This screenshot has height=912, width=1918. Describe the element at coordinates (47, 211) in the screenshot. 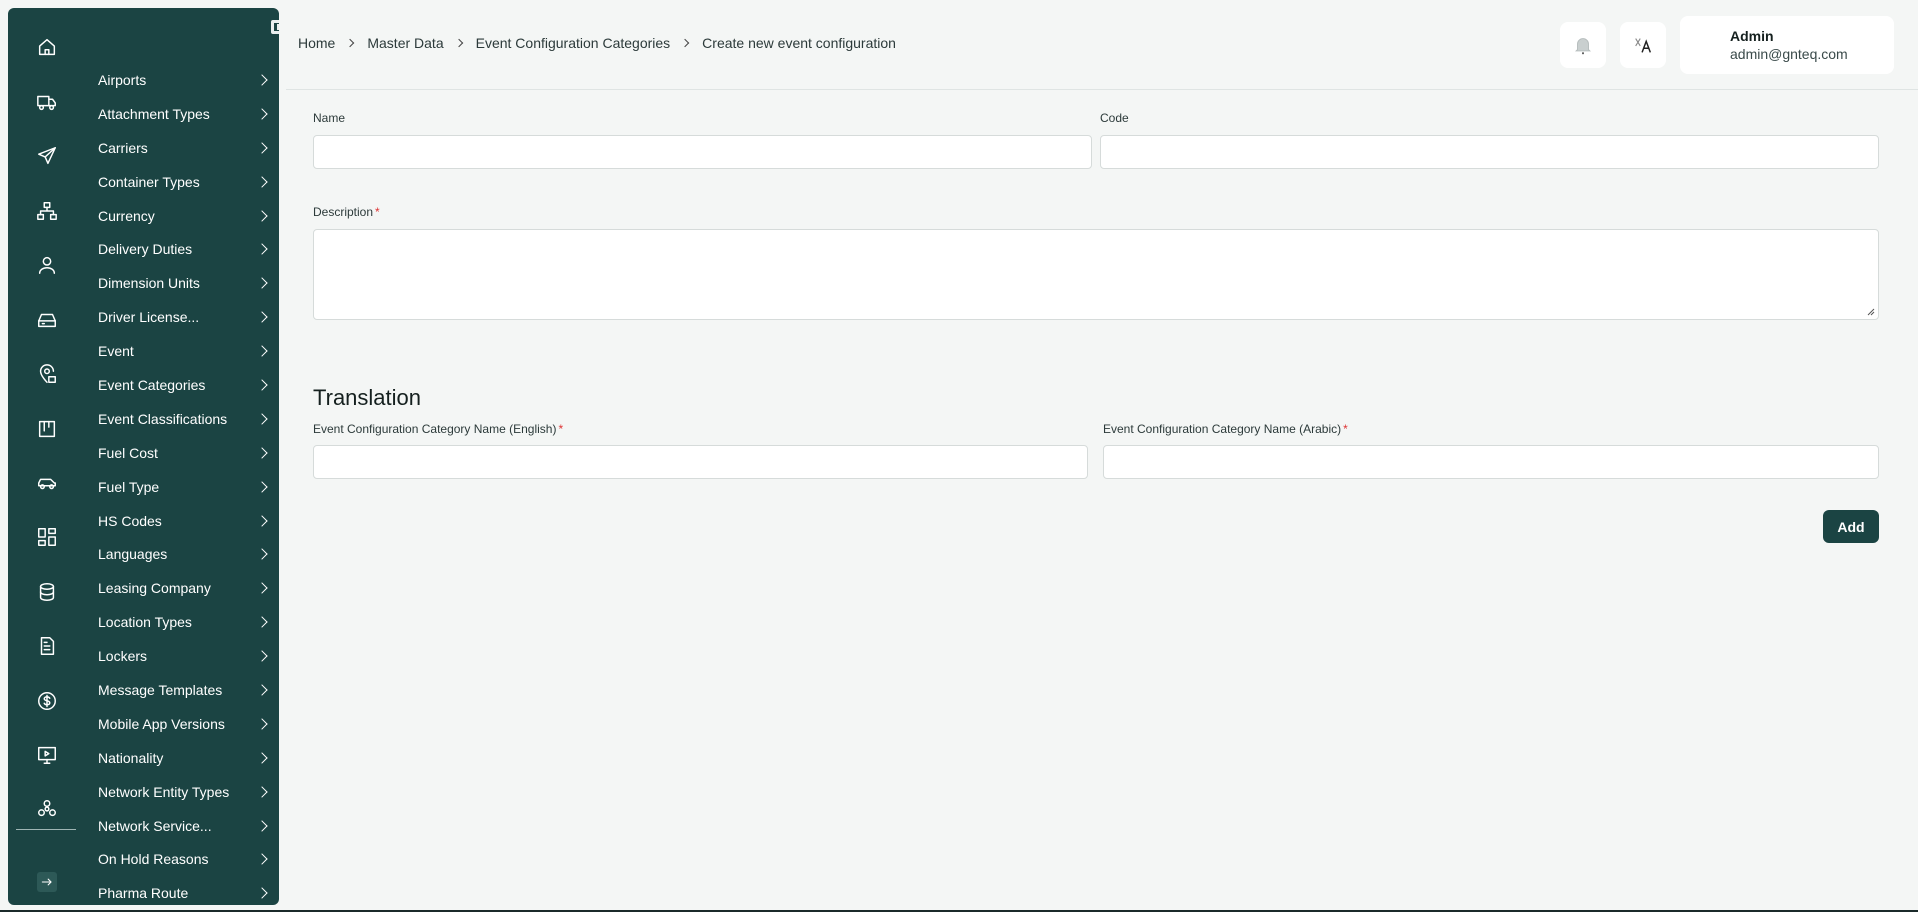

I see `hierarchy-icon` at that location.